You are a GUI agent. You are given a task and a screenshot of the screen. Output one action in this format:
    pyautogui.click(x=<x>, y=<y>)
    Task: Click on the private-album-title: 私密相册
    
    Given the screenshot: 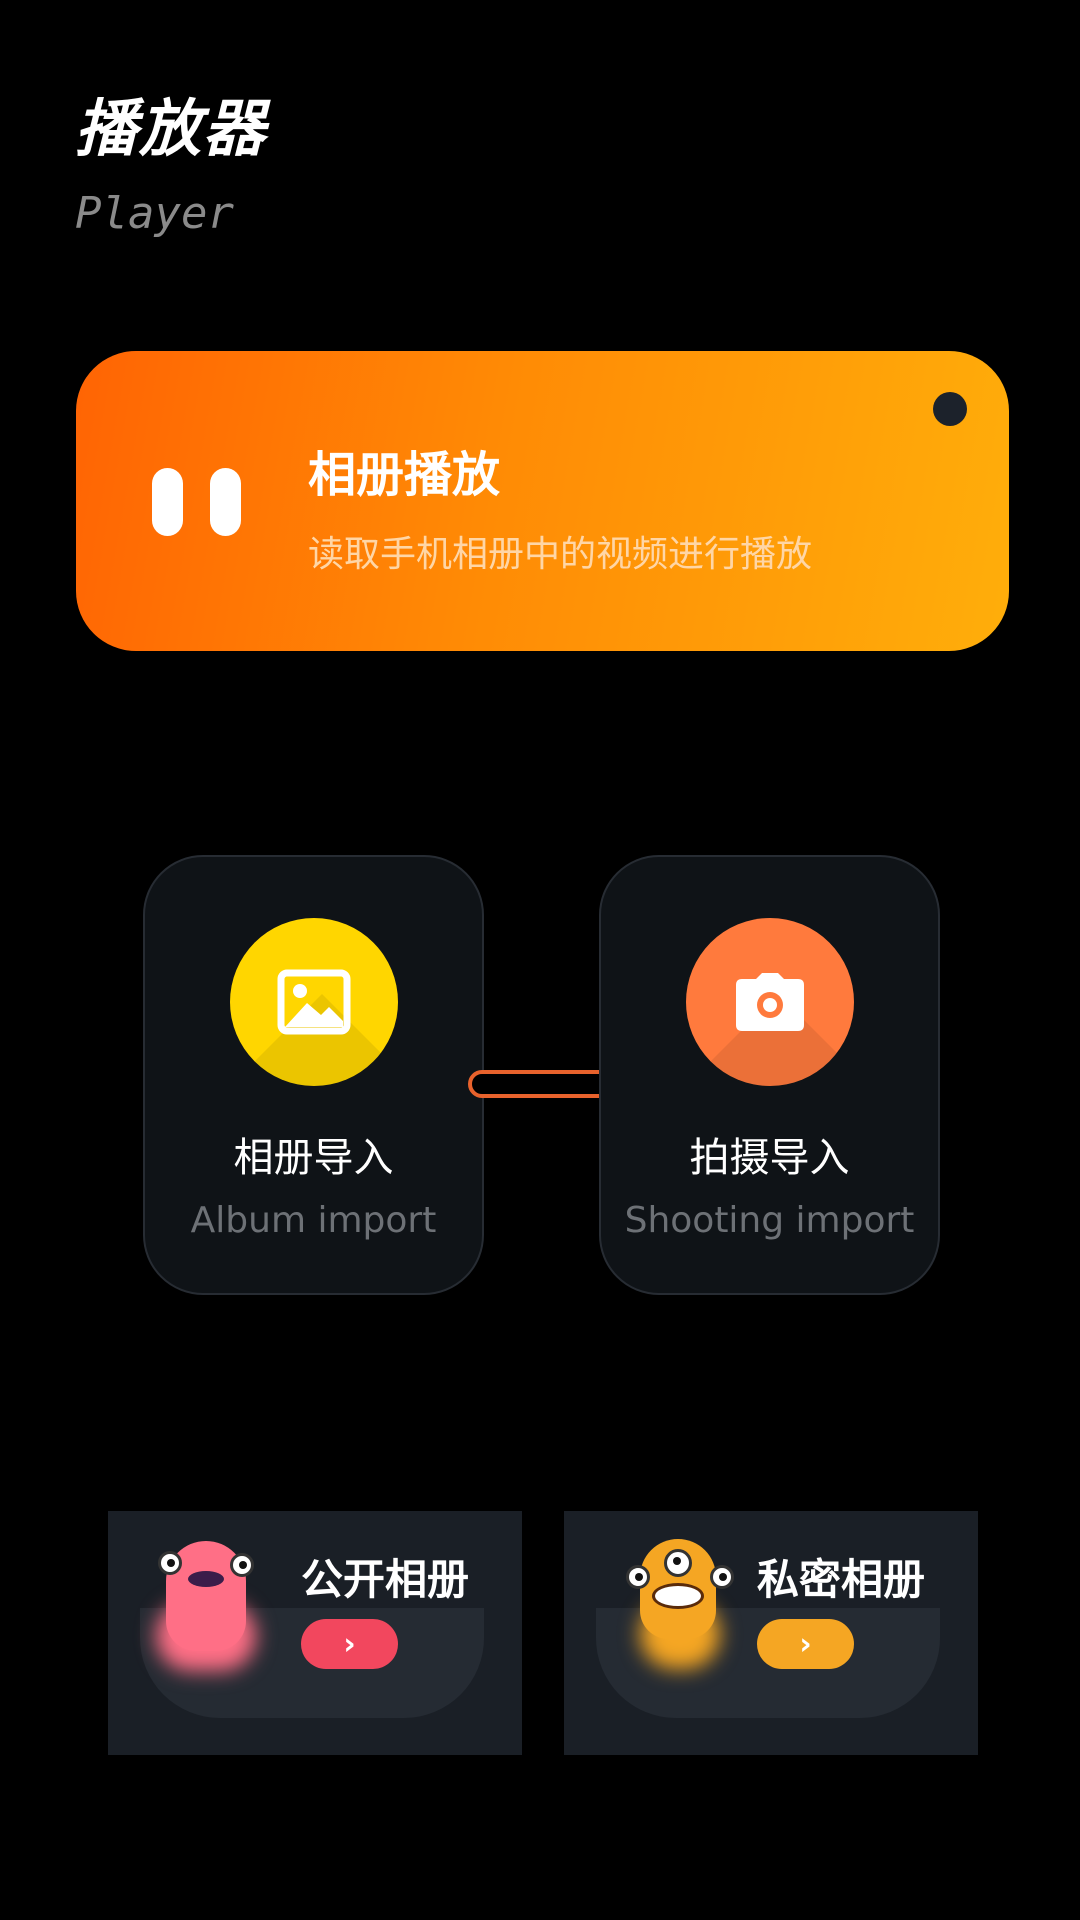 What is the action you would take?
    pyautogui.click(x=841, y=1579)
    